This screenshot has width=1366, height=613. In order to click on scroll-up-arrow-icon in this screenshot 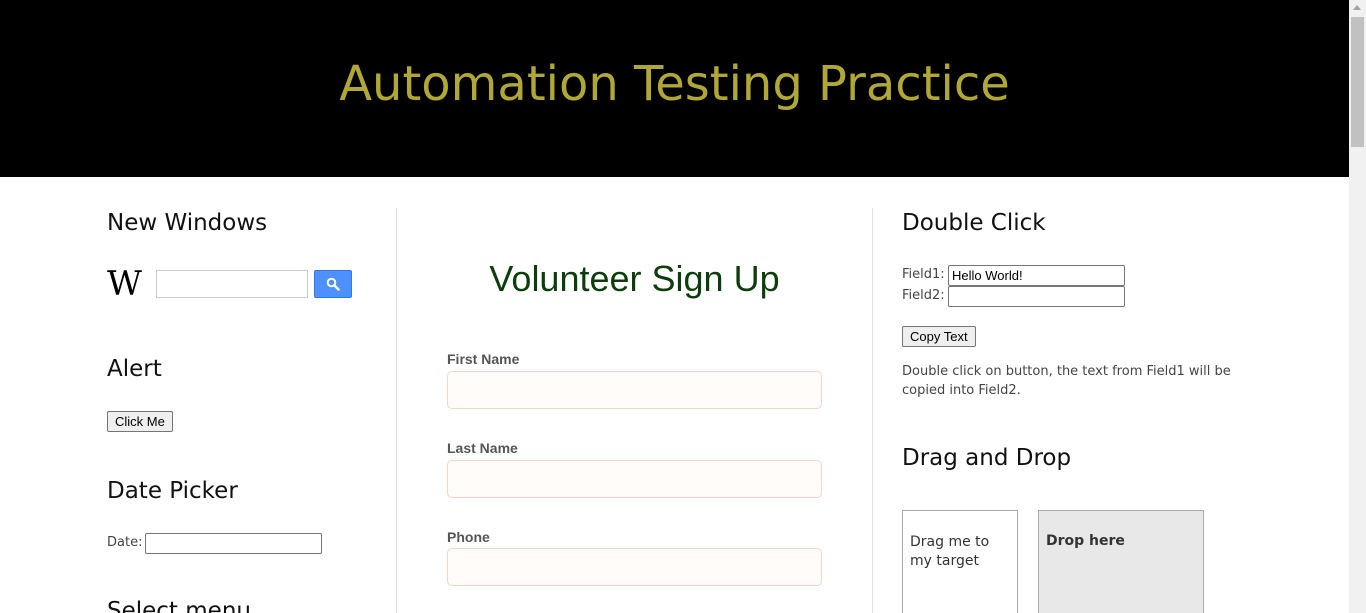, I will do `click(1357, 7)`.